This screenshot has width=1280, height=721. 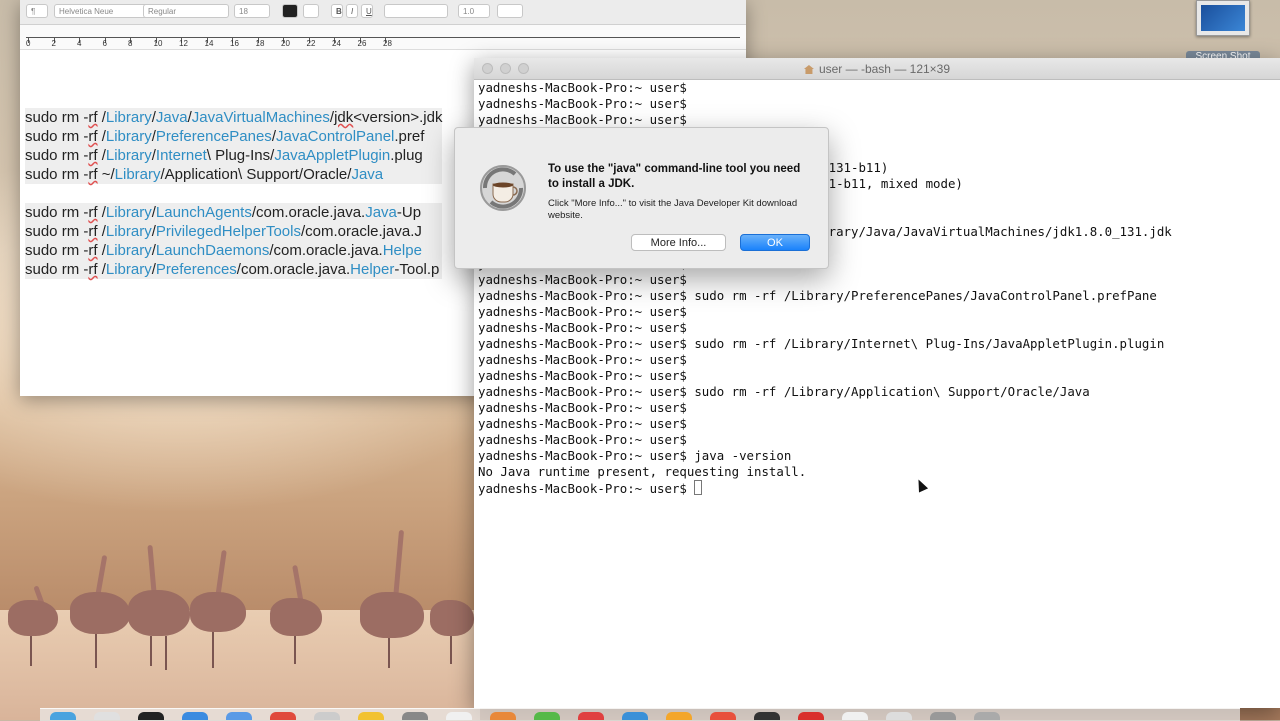 I want to click on highlight-color-icon, so click(x=311, y=11).